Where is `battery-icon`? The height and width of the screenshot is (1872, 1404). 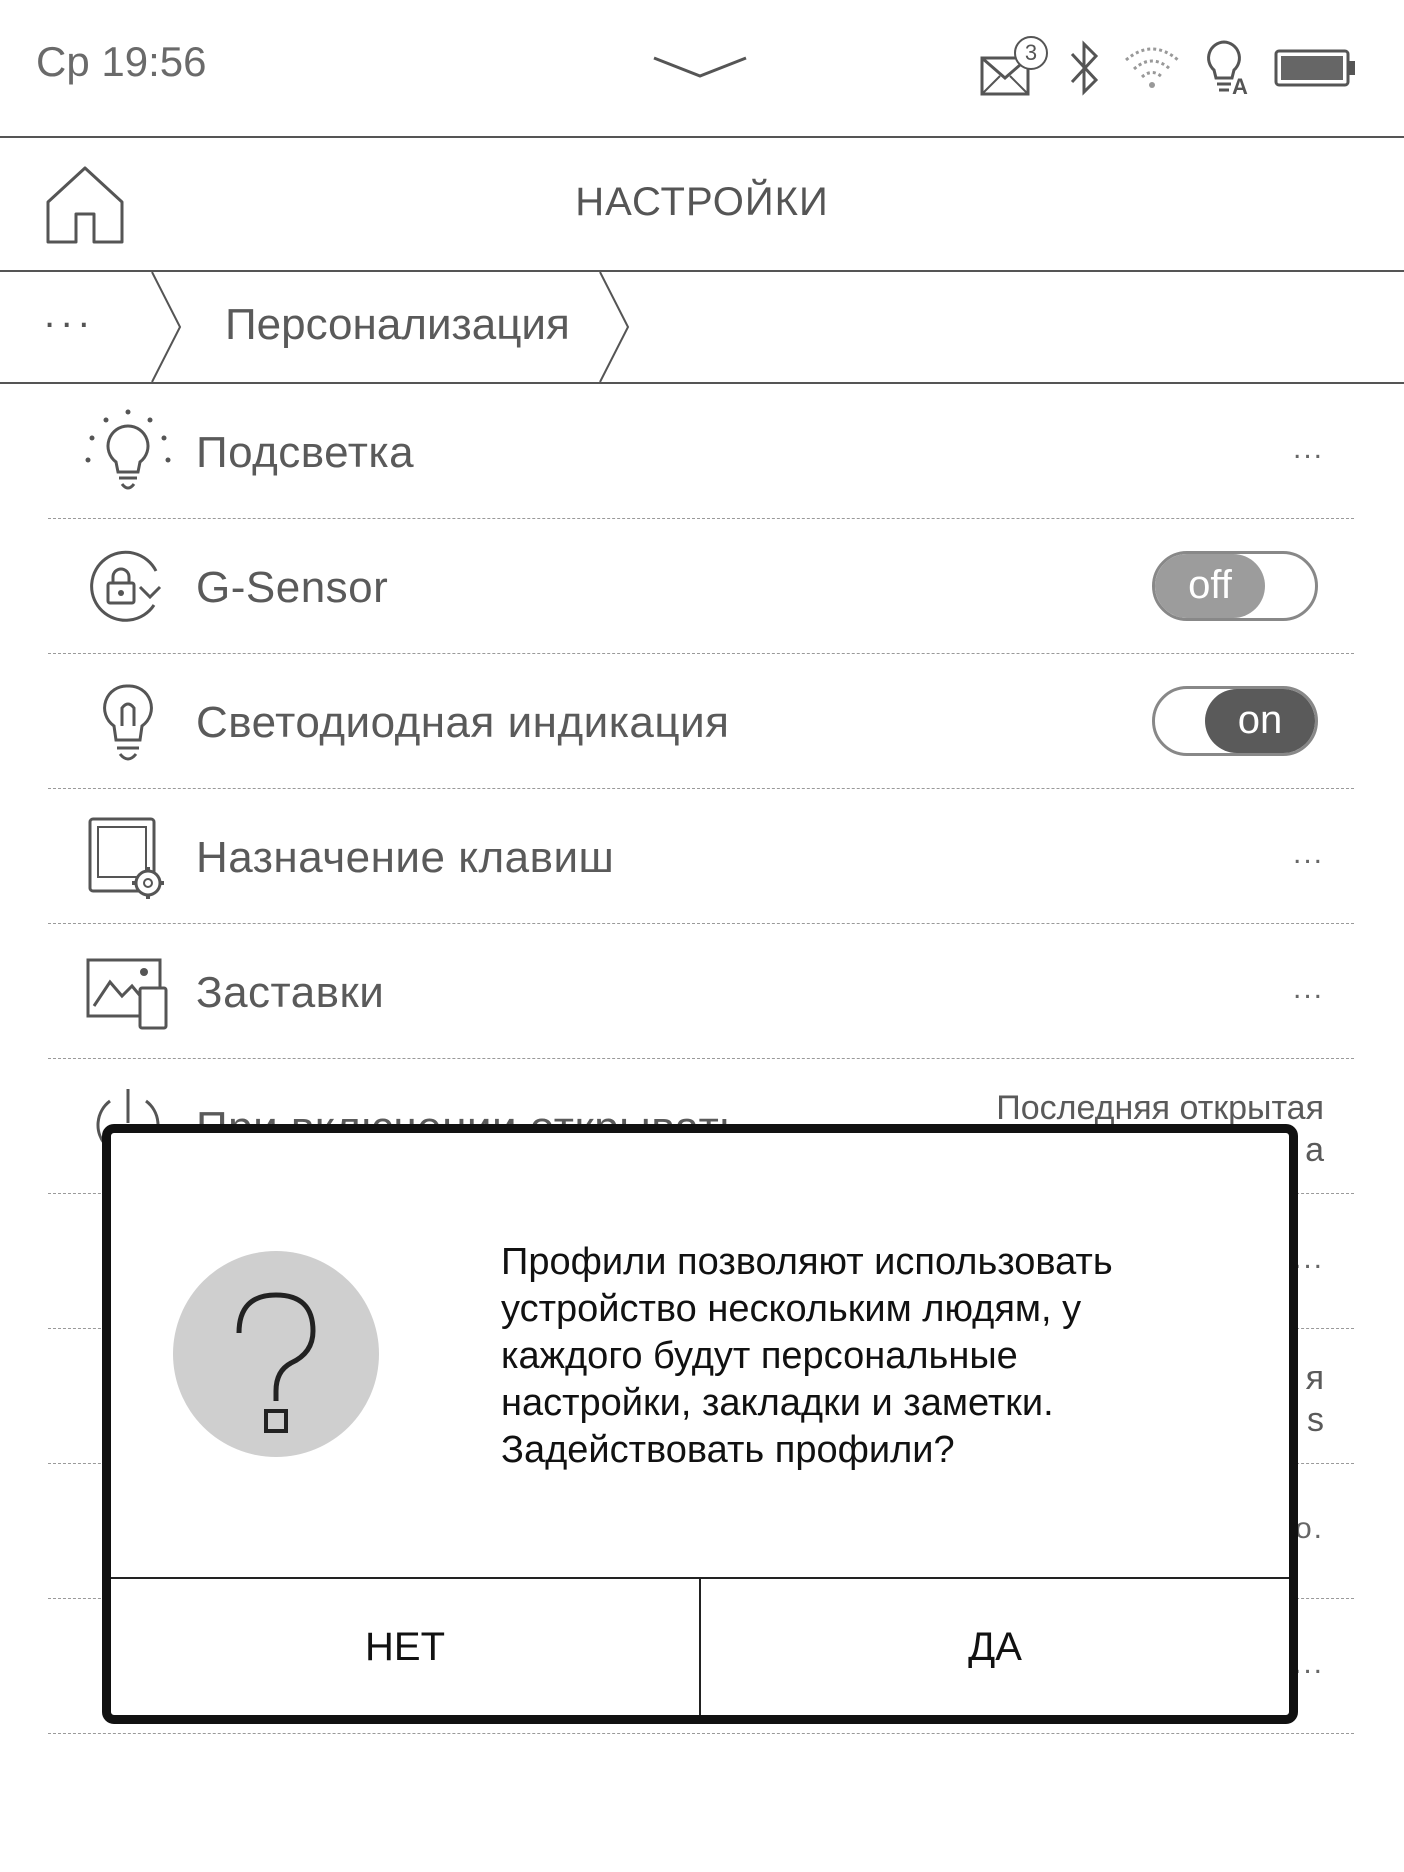
battery-icon is located at coordinates (1316, 68).